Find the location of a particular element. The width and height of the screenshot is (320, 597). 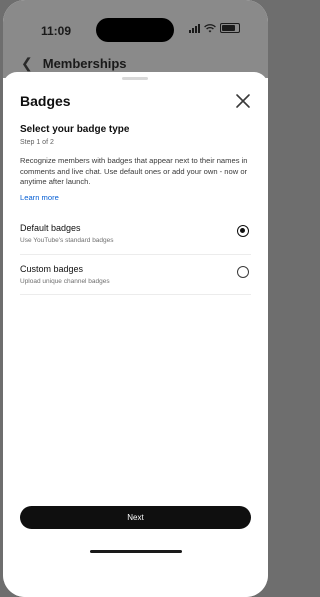

status-icons is located at coordinates (214, 28).